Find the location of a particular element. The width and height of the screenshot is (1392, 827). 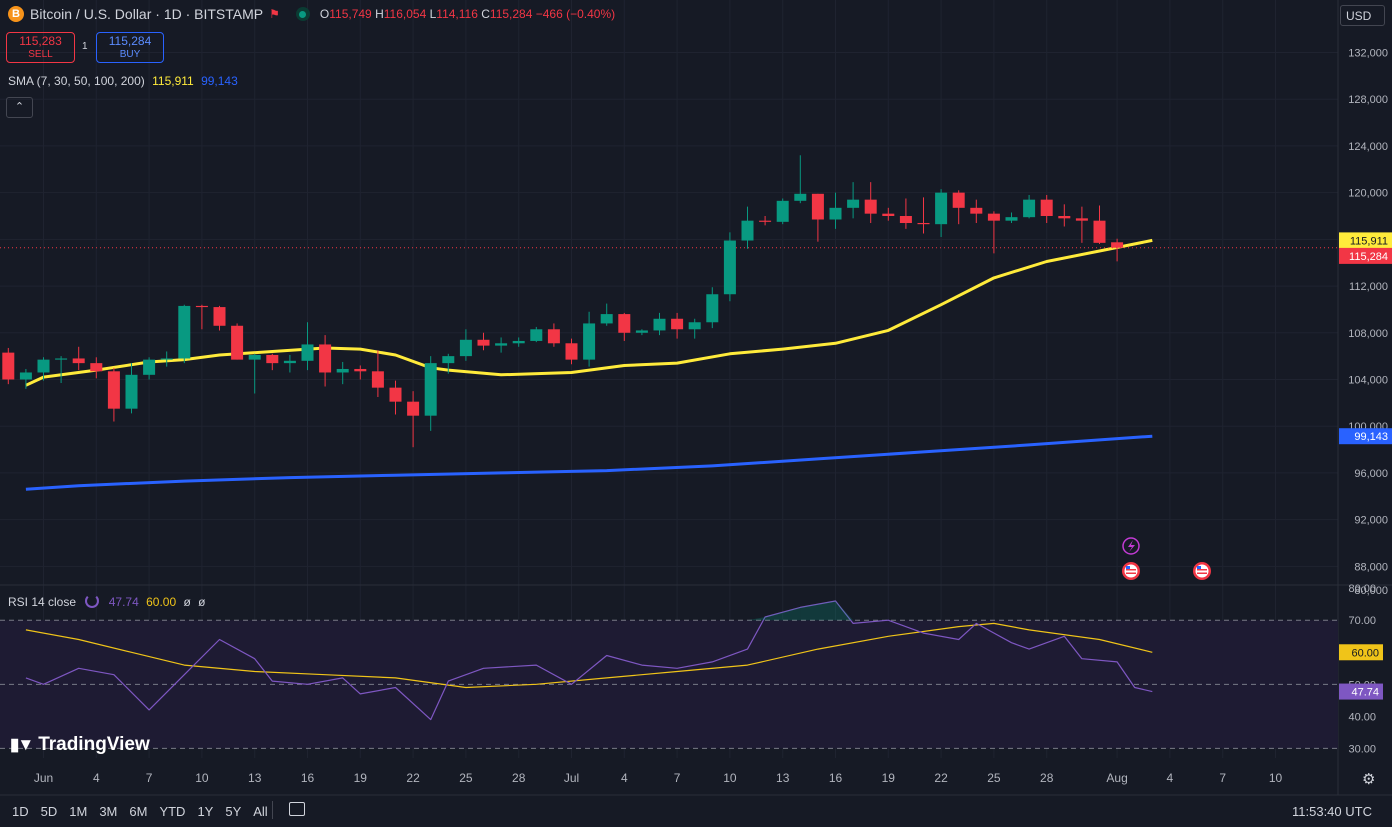

us-flag-event-icon is located at coordinates (1202, 571).